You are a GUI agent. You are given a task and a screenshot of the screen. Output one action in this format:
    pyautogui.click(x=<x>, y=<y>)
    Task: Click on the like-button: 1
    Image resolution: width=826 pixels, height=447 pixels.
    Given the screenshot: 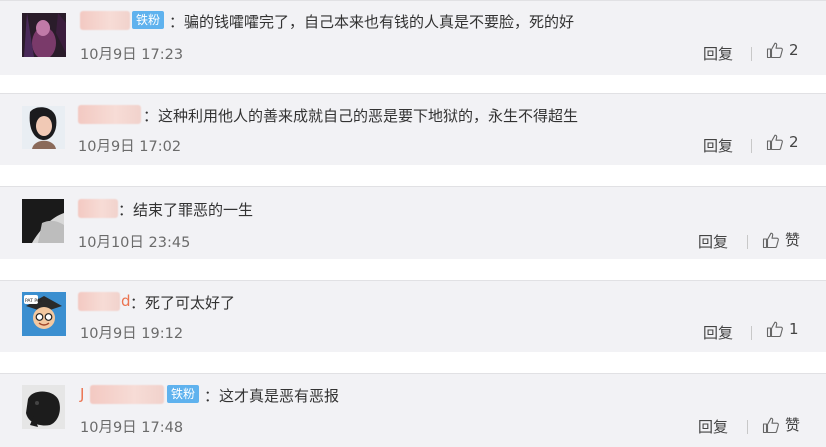 What is the action you would take?
    pyautogui.click(x=782, y=329)
    